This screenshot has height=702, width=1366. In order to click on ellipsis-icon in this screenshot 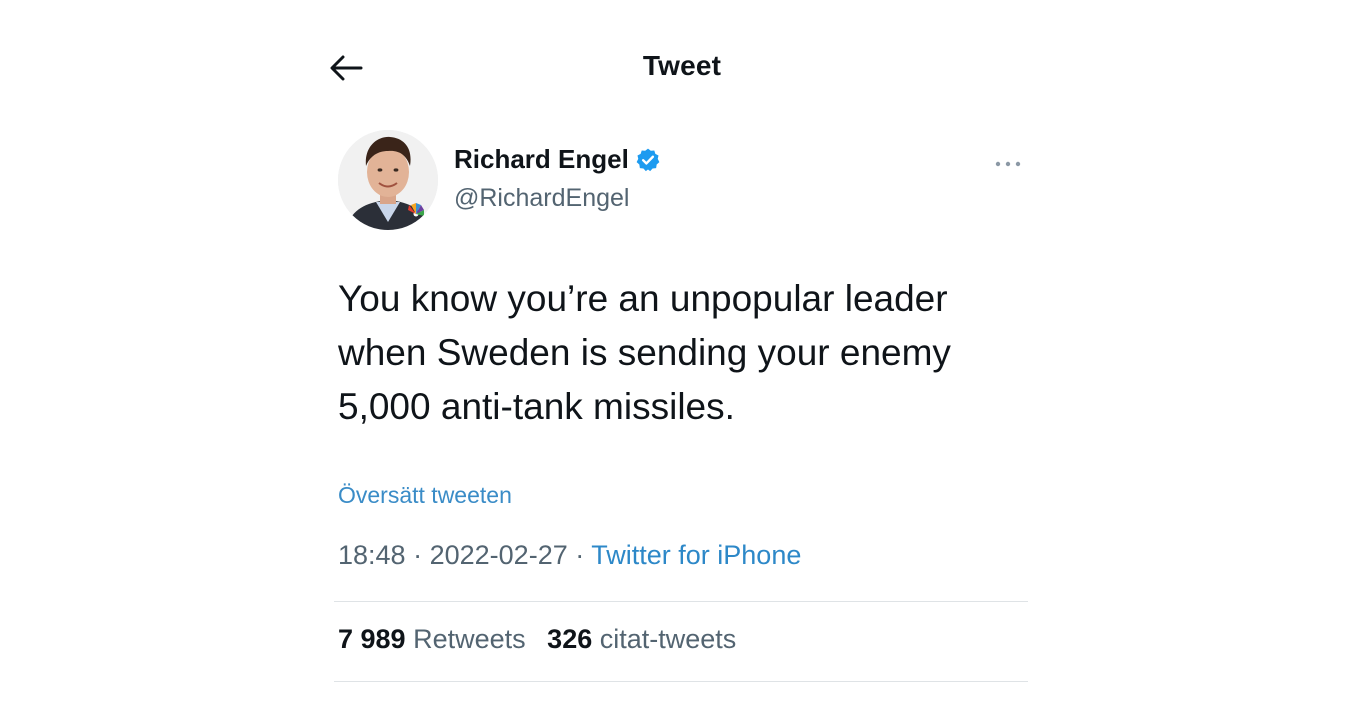, I will do `click(1008, 164)`.